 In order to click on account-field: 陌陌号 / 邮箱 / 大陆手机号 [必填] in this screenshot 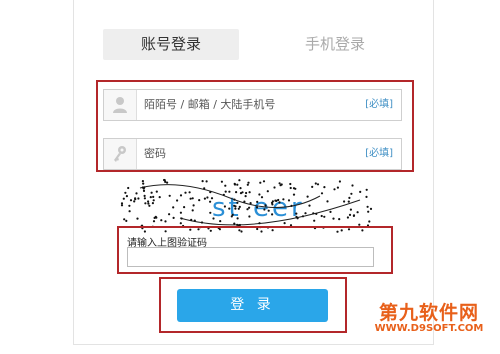, I will do `click(252, 105)`.